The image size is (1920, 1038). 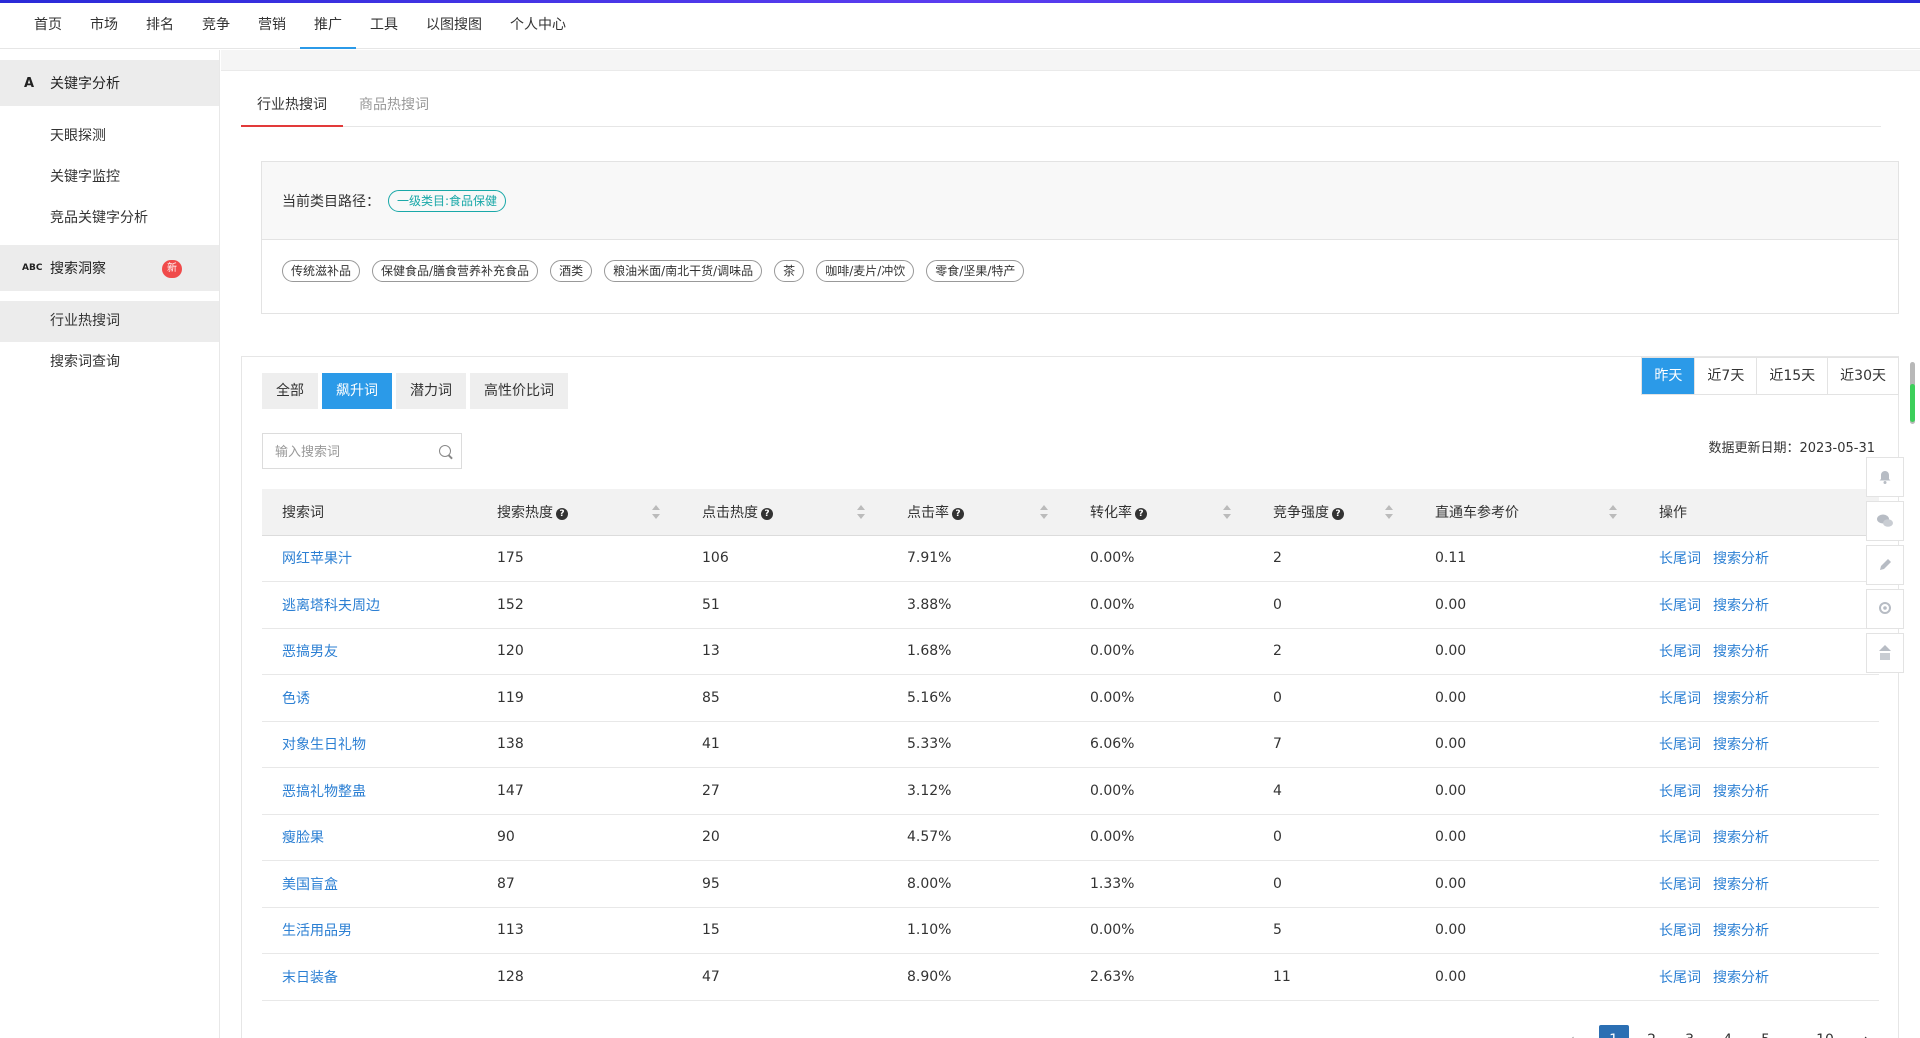 What do you see at coordinates (447, 200) in the screenshot?
I see `category-path-pill: 一级类目:食品保健` at bounding box center [447, 200].